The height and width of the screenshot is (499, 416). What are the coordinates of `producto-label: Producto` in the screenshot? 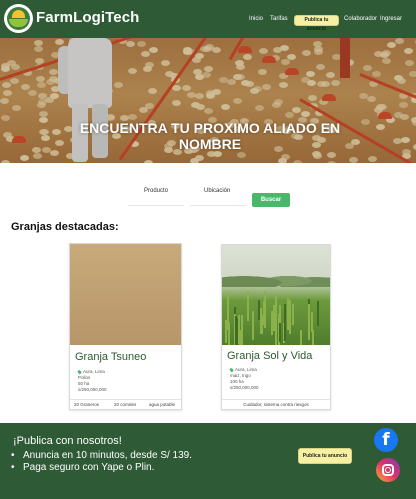 It's located at (156, 191).